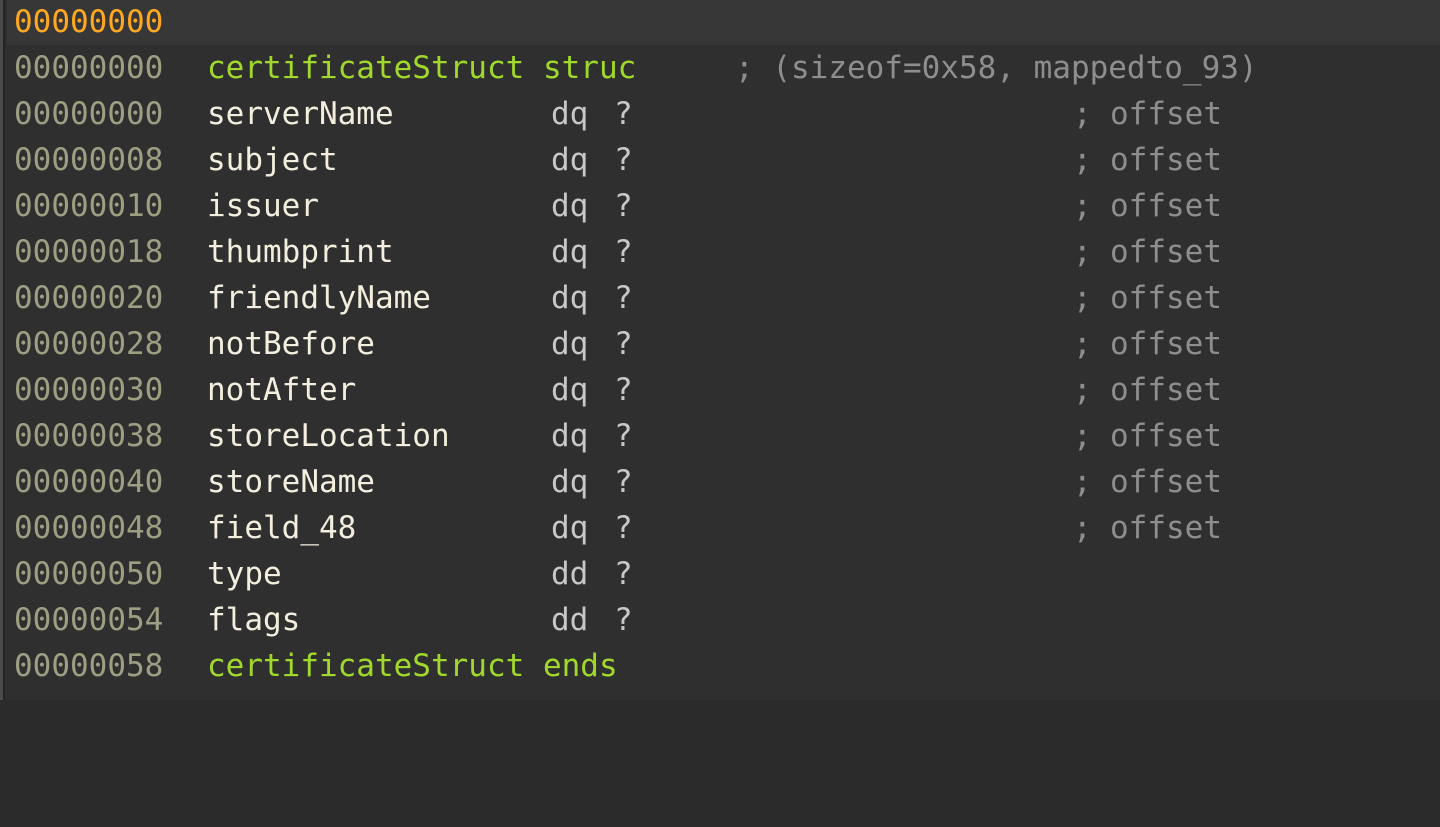 This screenshot has width=1440, height=827. Describe the element at coordinates (723, 22) in the screenshot. I see `current-address-line: 00000000` at that location.